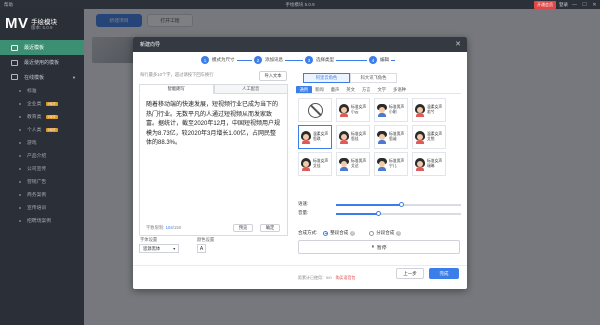  Describe the element at coordinates (273, 76) in the screenshot. I see `import-text-button: 导入文本` at that location.